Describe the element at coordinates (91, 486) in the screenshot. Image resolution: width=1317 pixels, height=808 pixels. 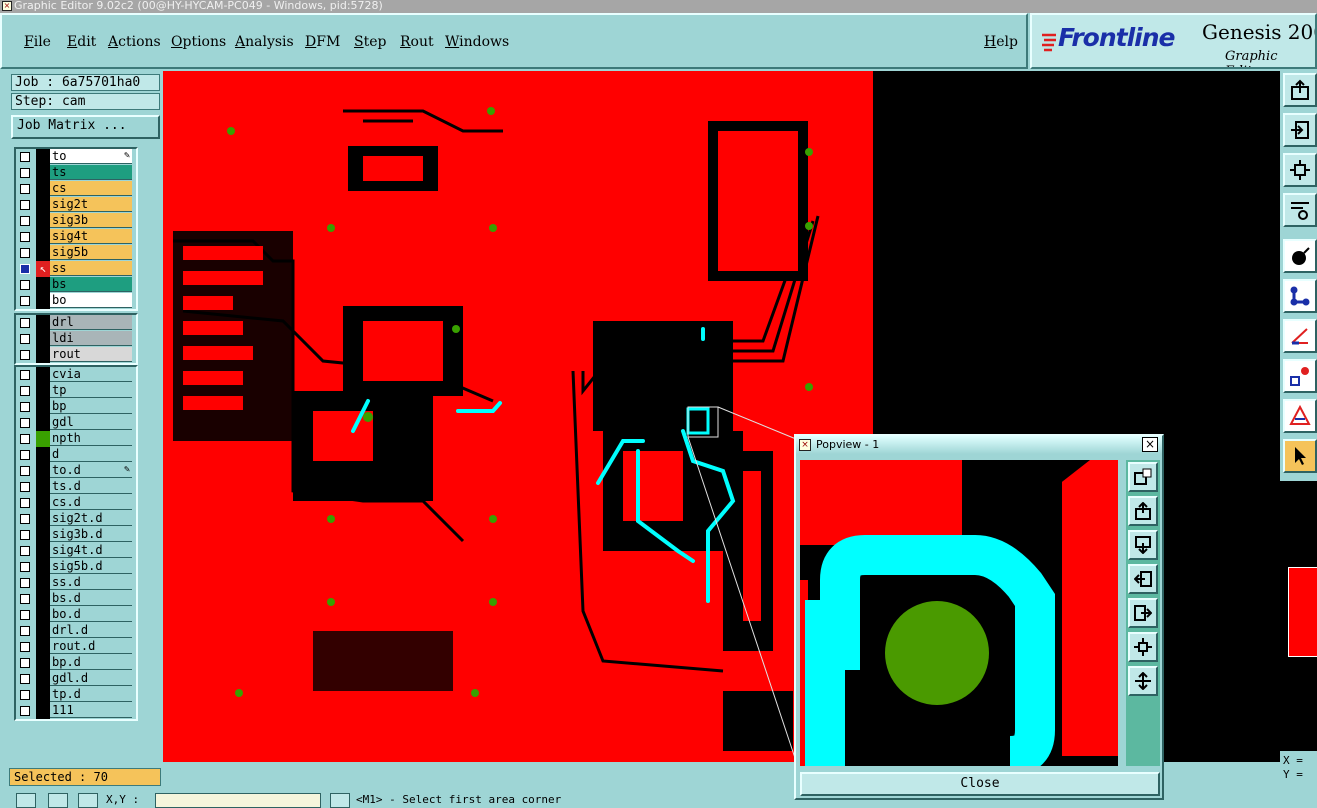
I see `layer-name: ts.d` at that location.